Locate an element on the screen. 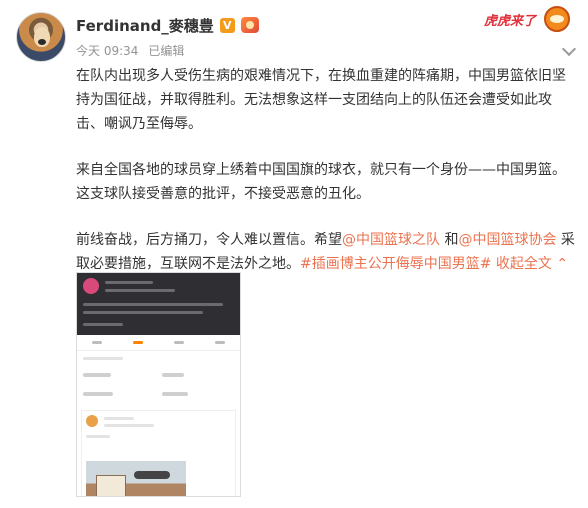 This screenshot has height=508, width=588. embed-avatar is located at coordinates (91, 286).